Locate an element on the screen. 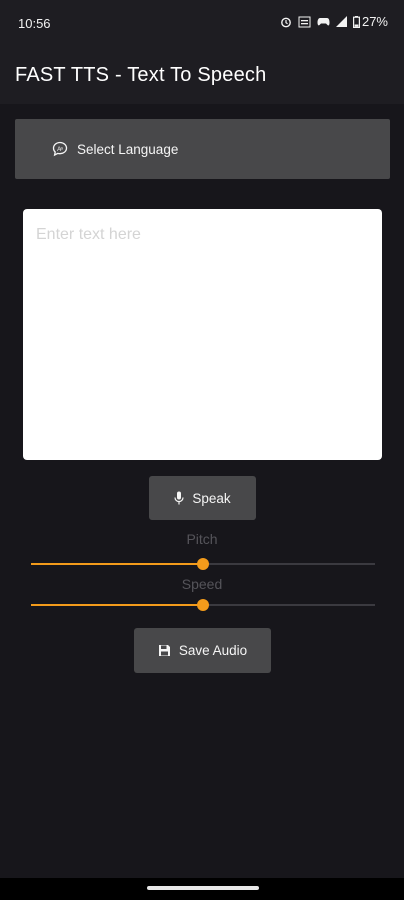 The height and width of the screenshot is (900, 404). pitch-label: Pitch is located at coordinates (202, 539).